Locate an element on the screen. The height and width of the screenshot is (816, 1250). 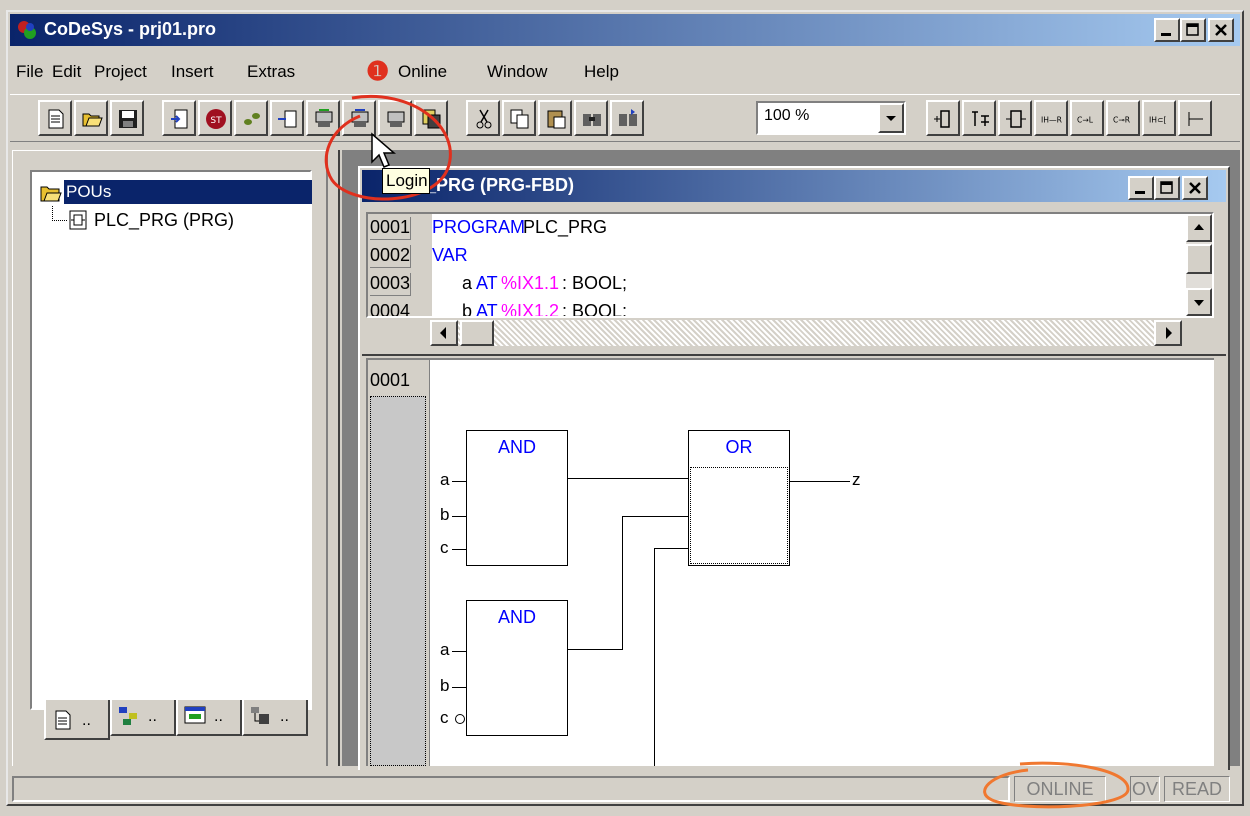
menu-insert: Insert is located at coordinates (192, 72).